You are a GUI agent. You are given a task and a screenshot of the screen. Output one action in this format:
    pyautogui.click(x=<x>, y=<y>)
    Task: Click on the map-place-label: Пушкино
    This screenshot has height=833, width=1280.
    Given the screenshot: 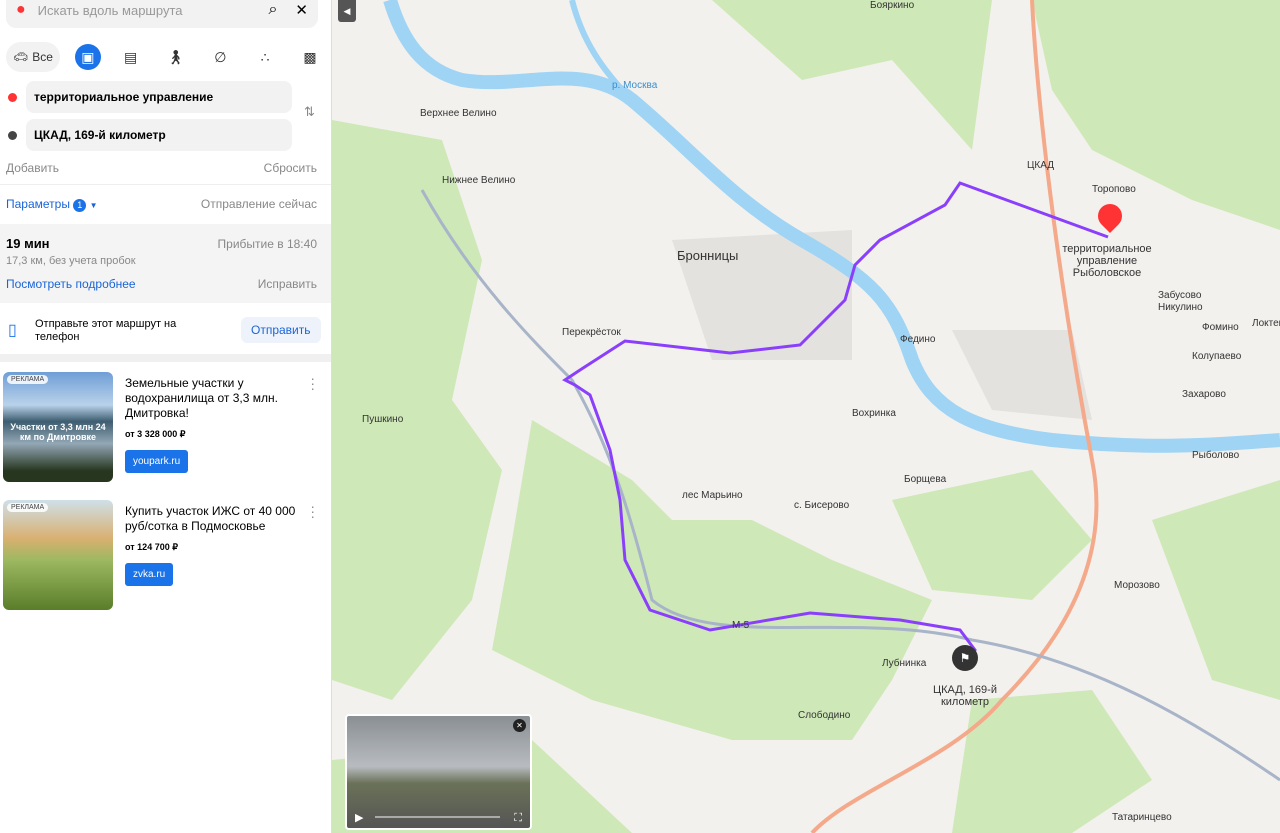 What is the action you would take?
    pyautogui.click(x=383, y=419)
    